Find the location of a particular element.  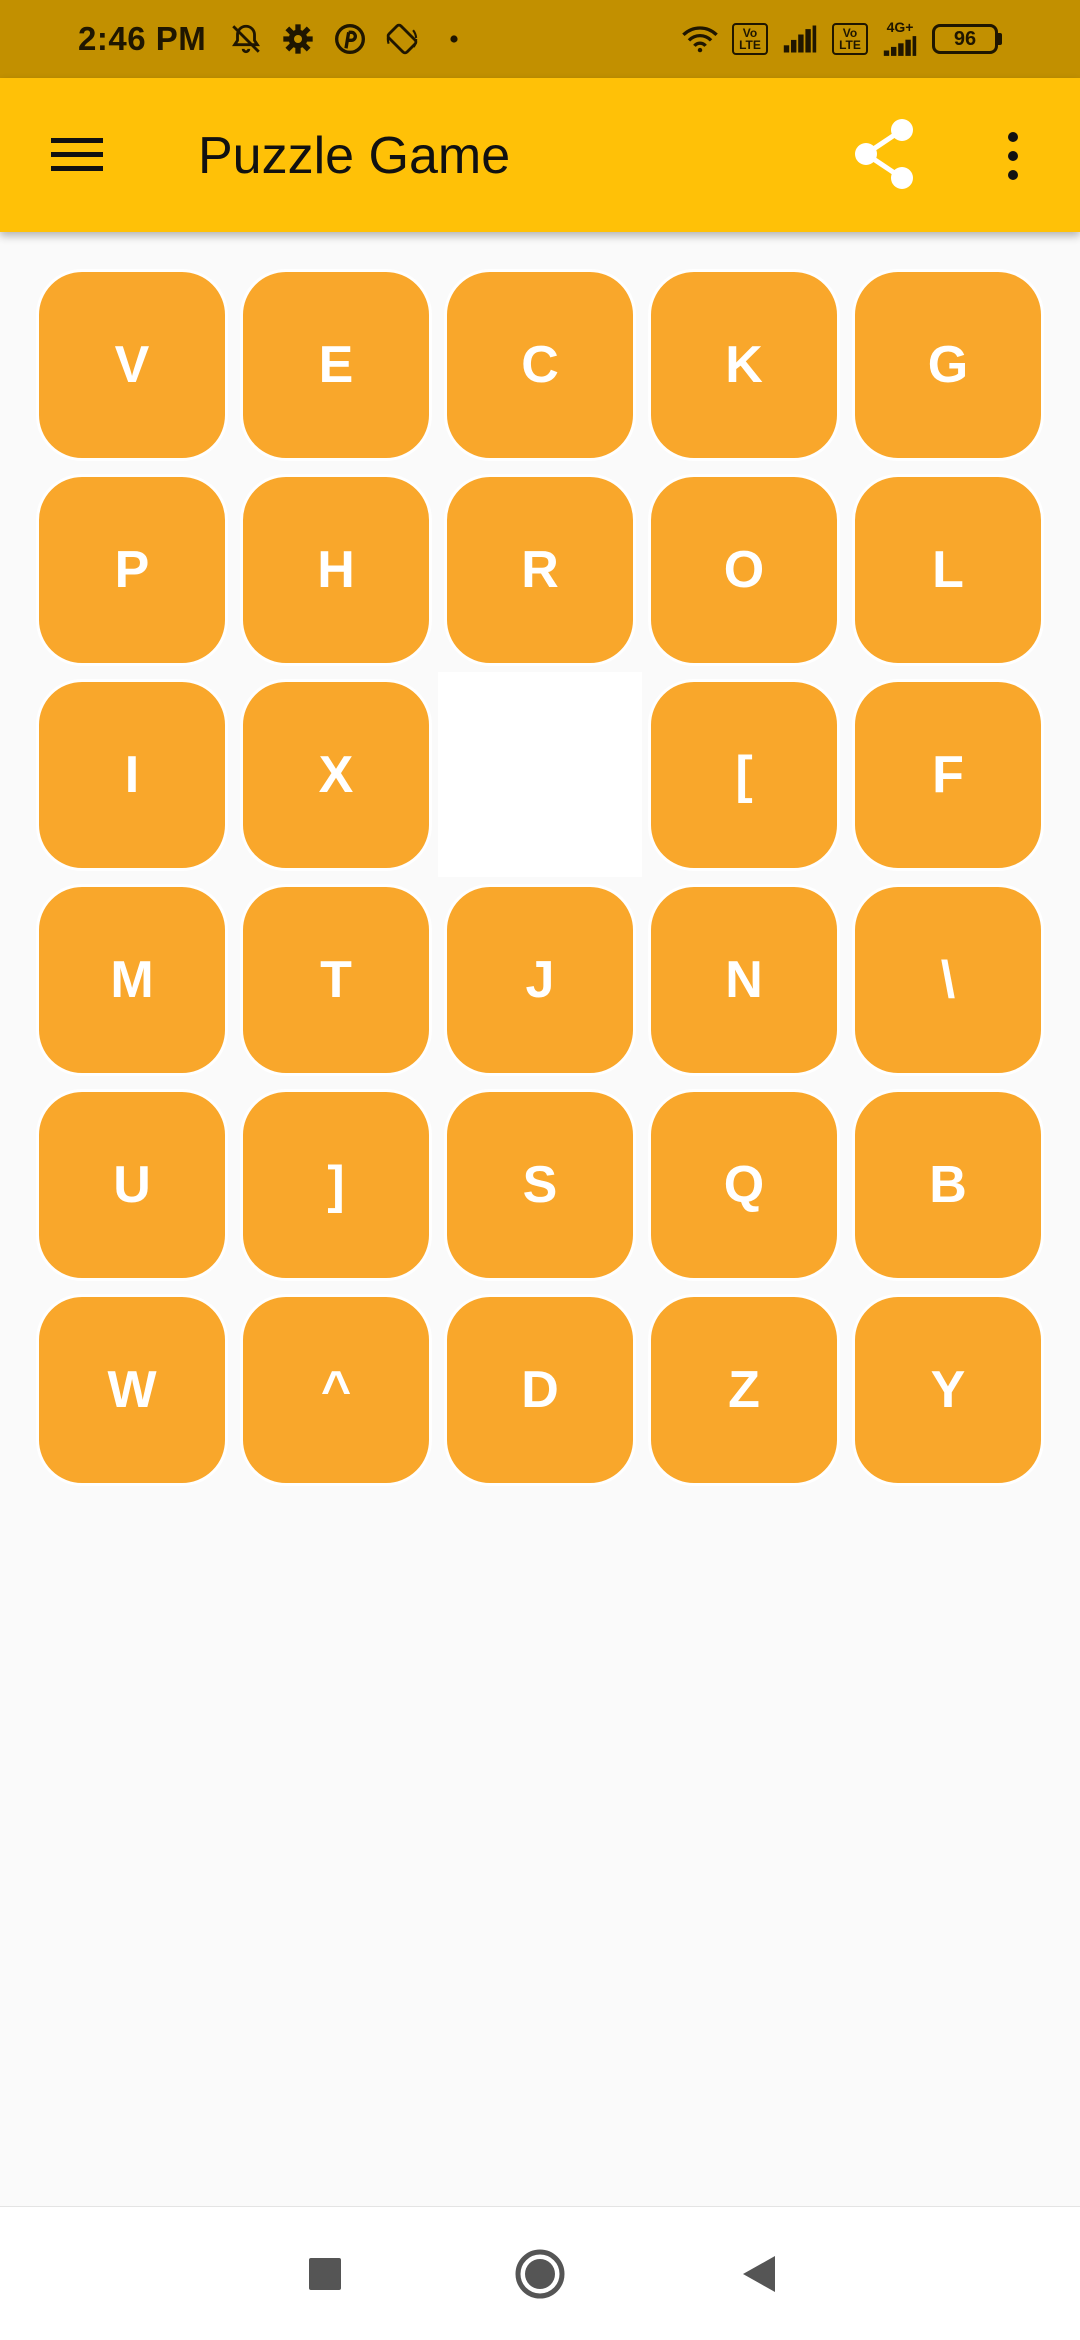

page-title: Puzzle Game is located at coordinates (354, 156).